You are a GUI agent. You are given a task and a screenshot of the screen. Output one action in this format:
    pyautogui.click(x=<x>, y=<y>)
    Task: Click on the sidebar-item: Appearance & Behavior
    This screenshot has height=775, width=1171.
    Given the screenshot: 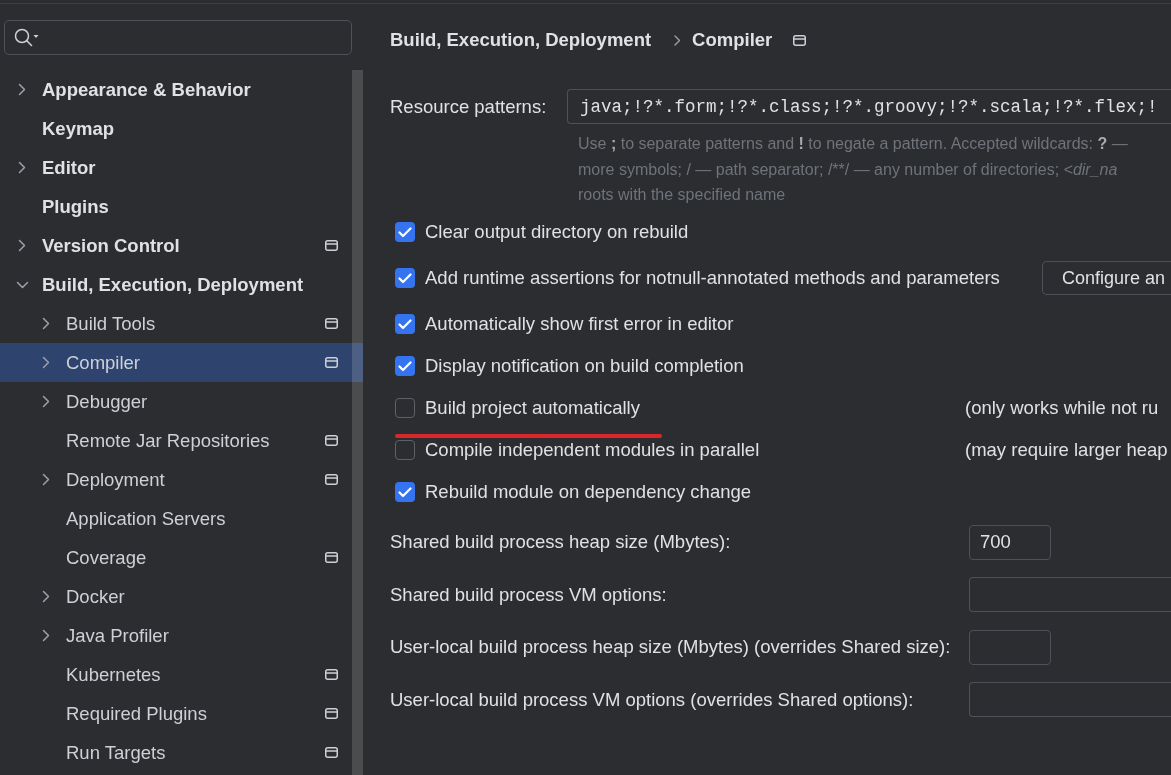 What is the action you would take?
    pyautogui.click(x=181, y=89)
    